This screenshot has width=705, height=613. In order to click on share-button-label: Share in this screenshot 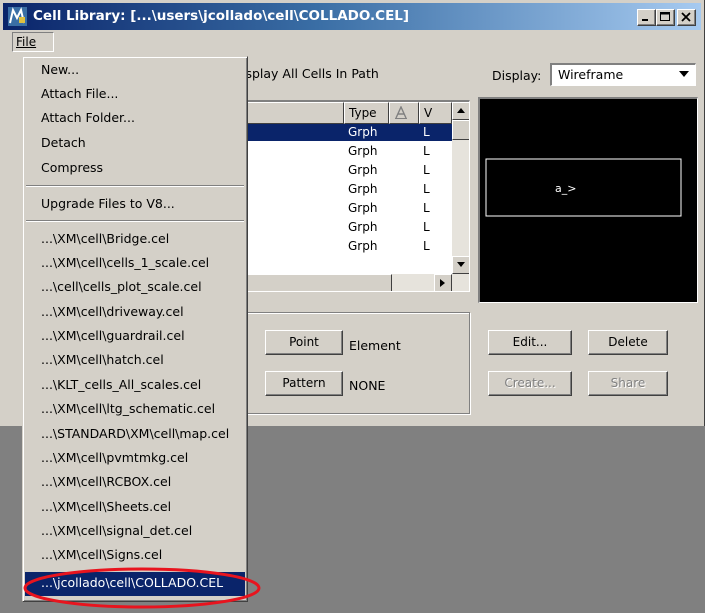, I will do `click(628, 383)`.